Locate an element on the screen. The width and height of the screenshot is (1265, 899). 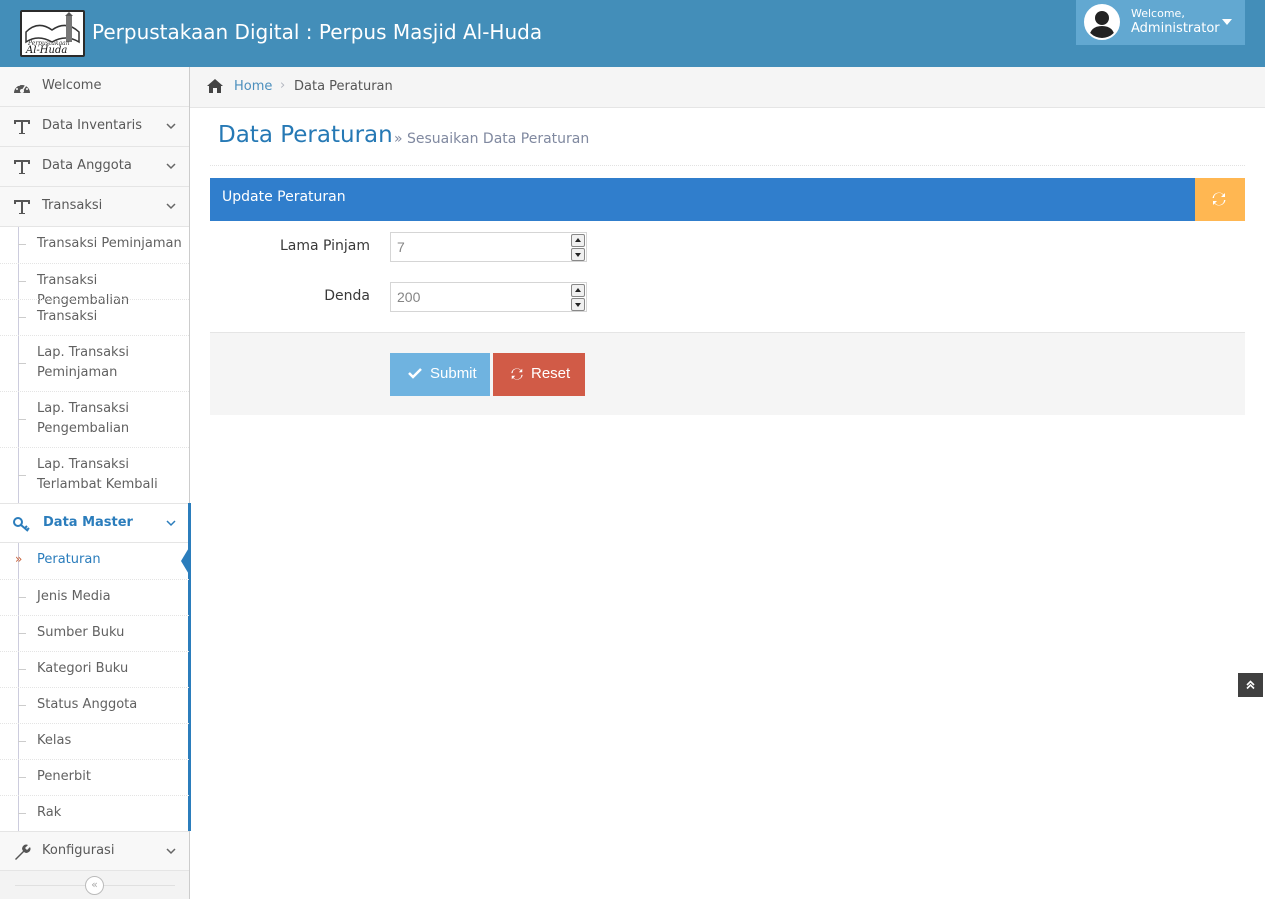
submenu-item-label: Sumber Buku is located at coordinates (81, 632).